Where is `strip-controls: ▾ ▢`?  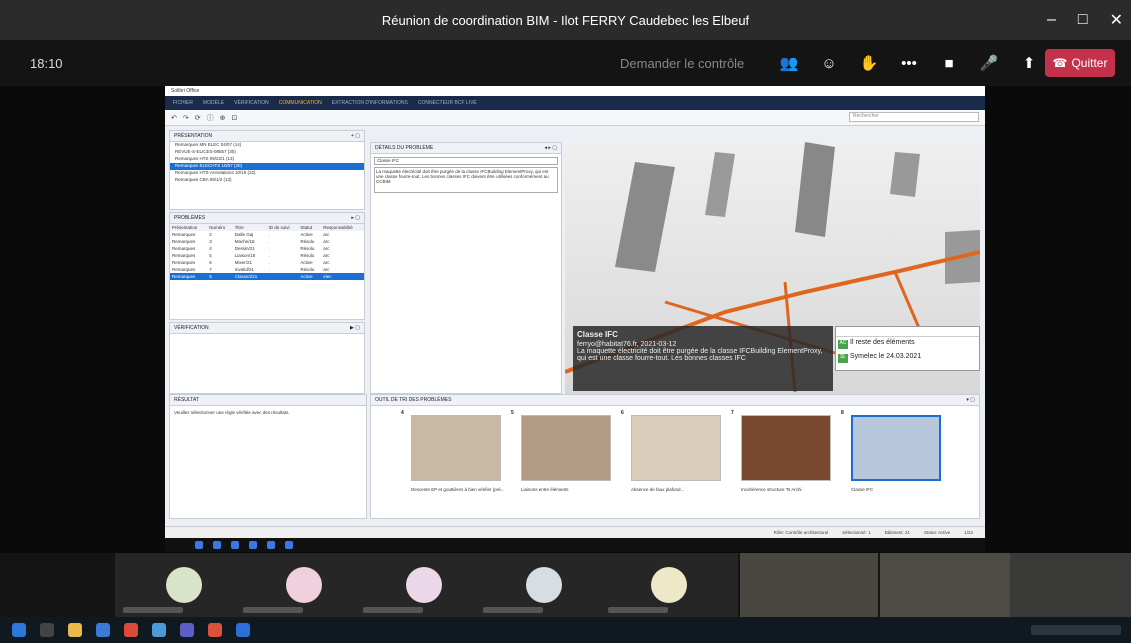
strip-controls: ▾ ▢ is located at coordinates (970, 400).